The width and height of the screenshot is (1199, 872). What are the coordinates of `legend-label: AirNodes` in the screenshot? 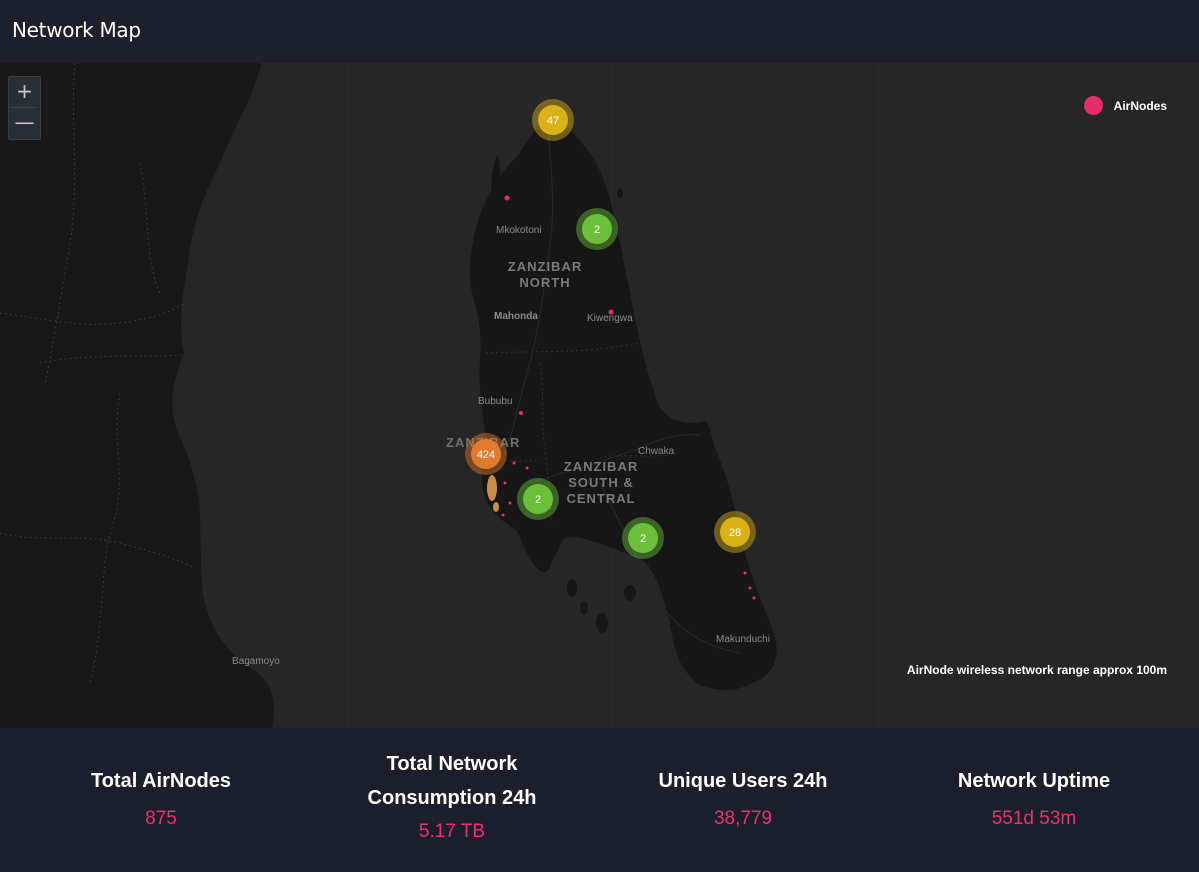 It's located at (1140, 105).